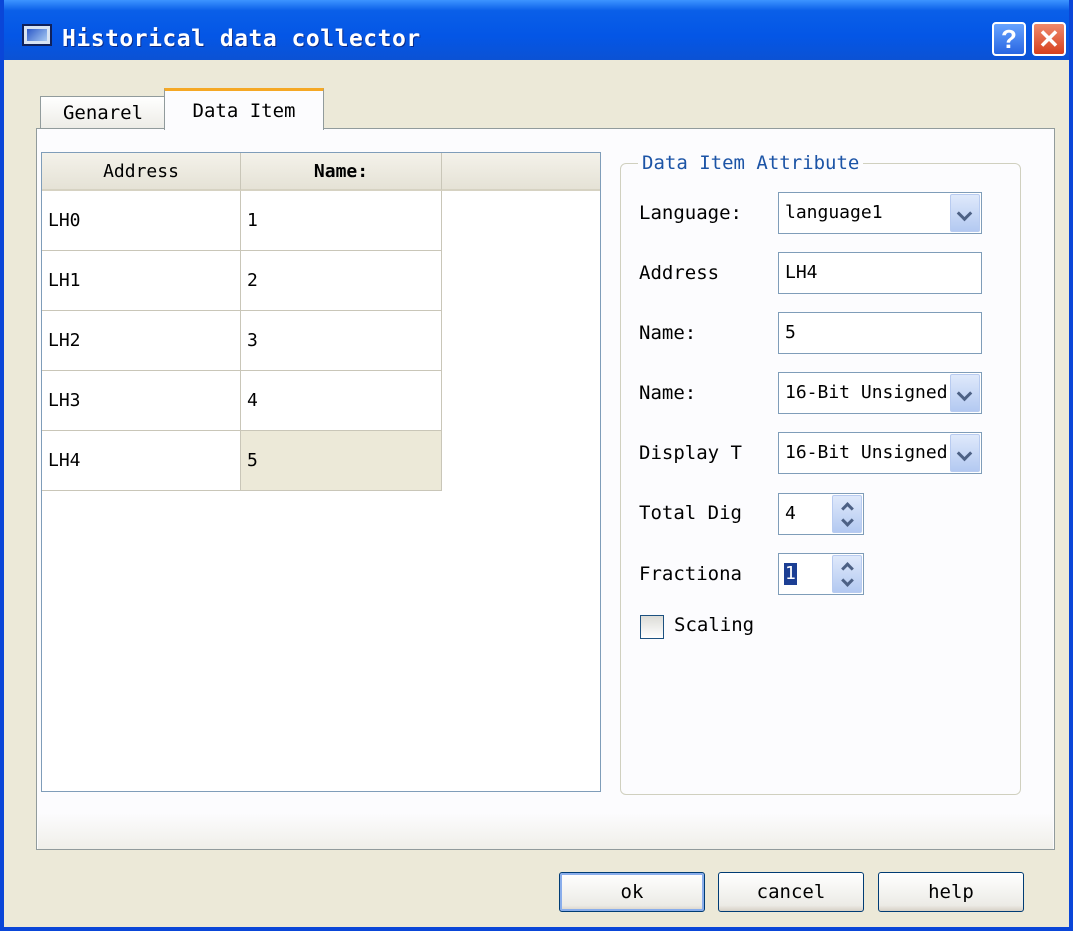 This screenshot has height=931, width=1073. What do you see at coordinates (679, 273) in the screenshot?
I see `address-label: Address` at bounding box center [679, 273].